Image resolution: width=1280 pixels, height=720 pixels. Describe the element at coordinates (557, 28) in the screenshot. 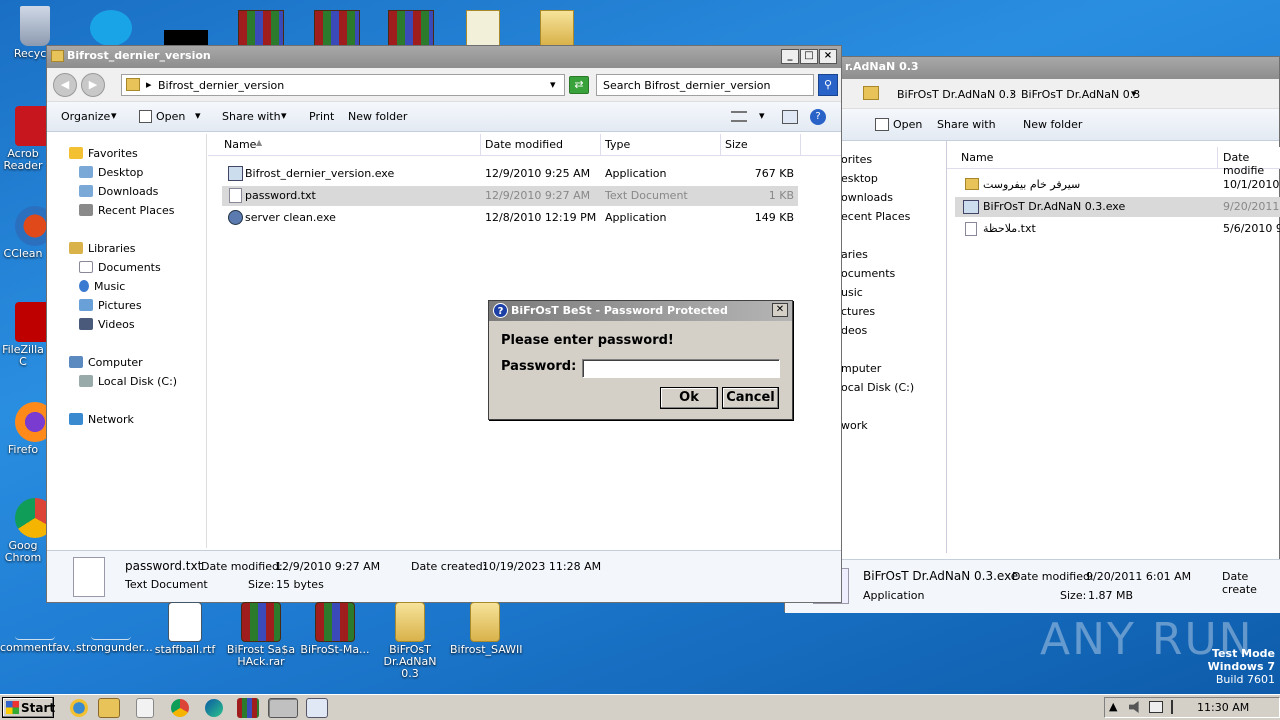

I see `folder-icon` at that location.